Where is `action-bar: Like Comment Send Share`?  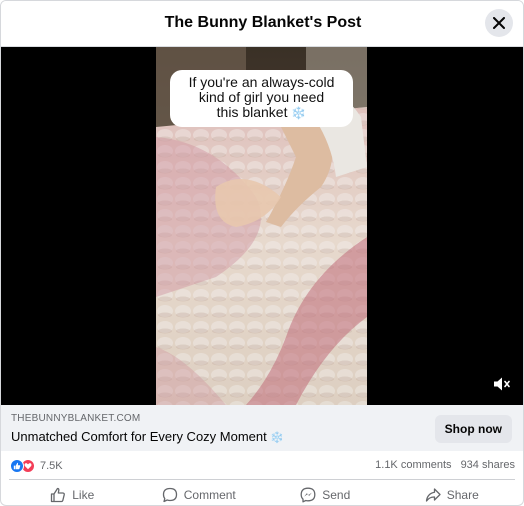 action-bar: Like Comment Send Share is located at coordinates (262, 492).